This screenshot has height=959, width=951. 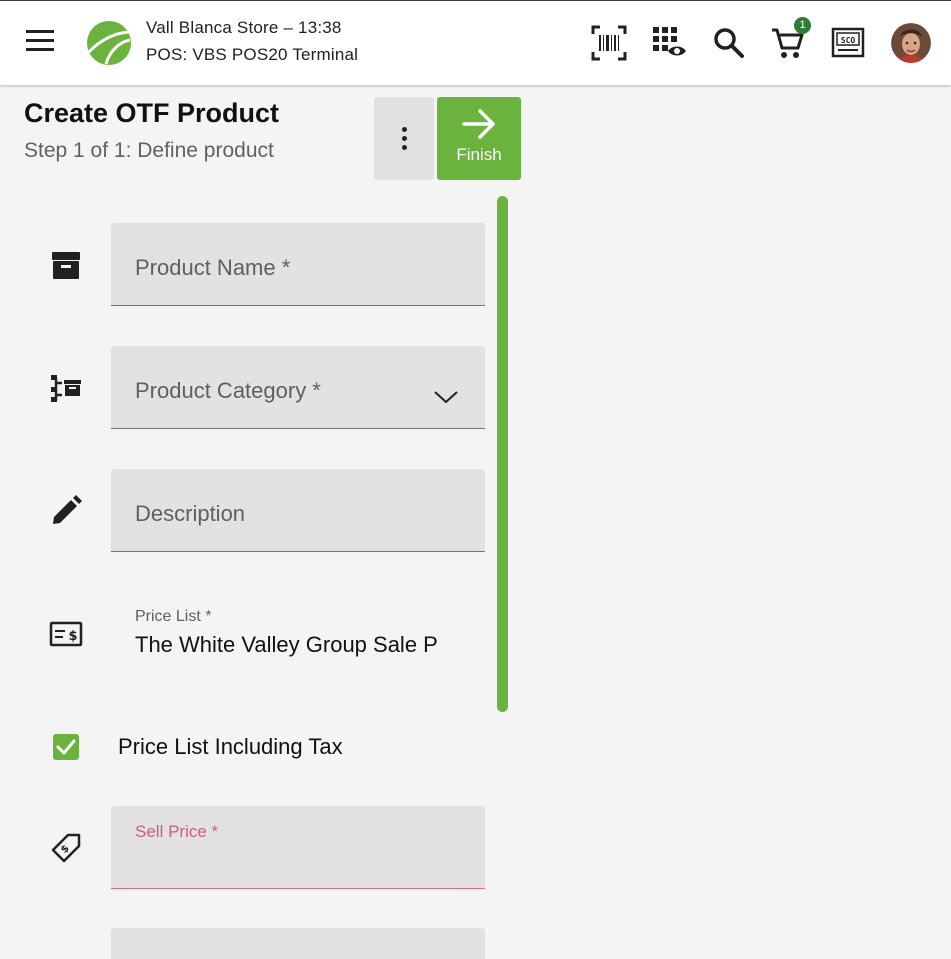 What do you see at coordinates (173, 616) in the screenshot?
I see `price-list-label: Price List *` at bounding box center [173, 616].